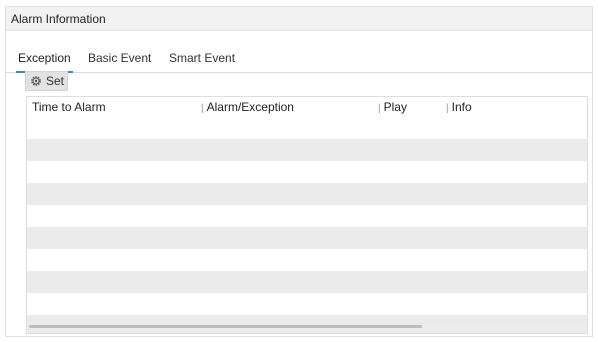  What do you see at coordinates (299, 19) in the screenshot?
I see `title-bar: Alarm Information` at bounding box center [299, 19].